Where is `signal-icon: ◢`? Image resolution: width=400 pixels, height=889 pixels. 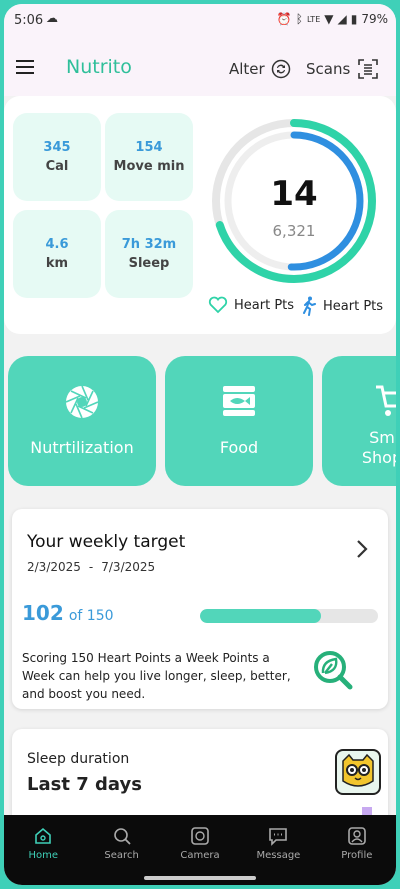
signal-icon: ◢ is located at coordinates (342, 19).